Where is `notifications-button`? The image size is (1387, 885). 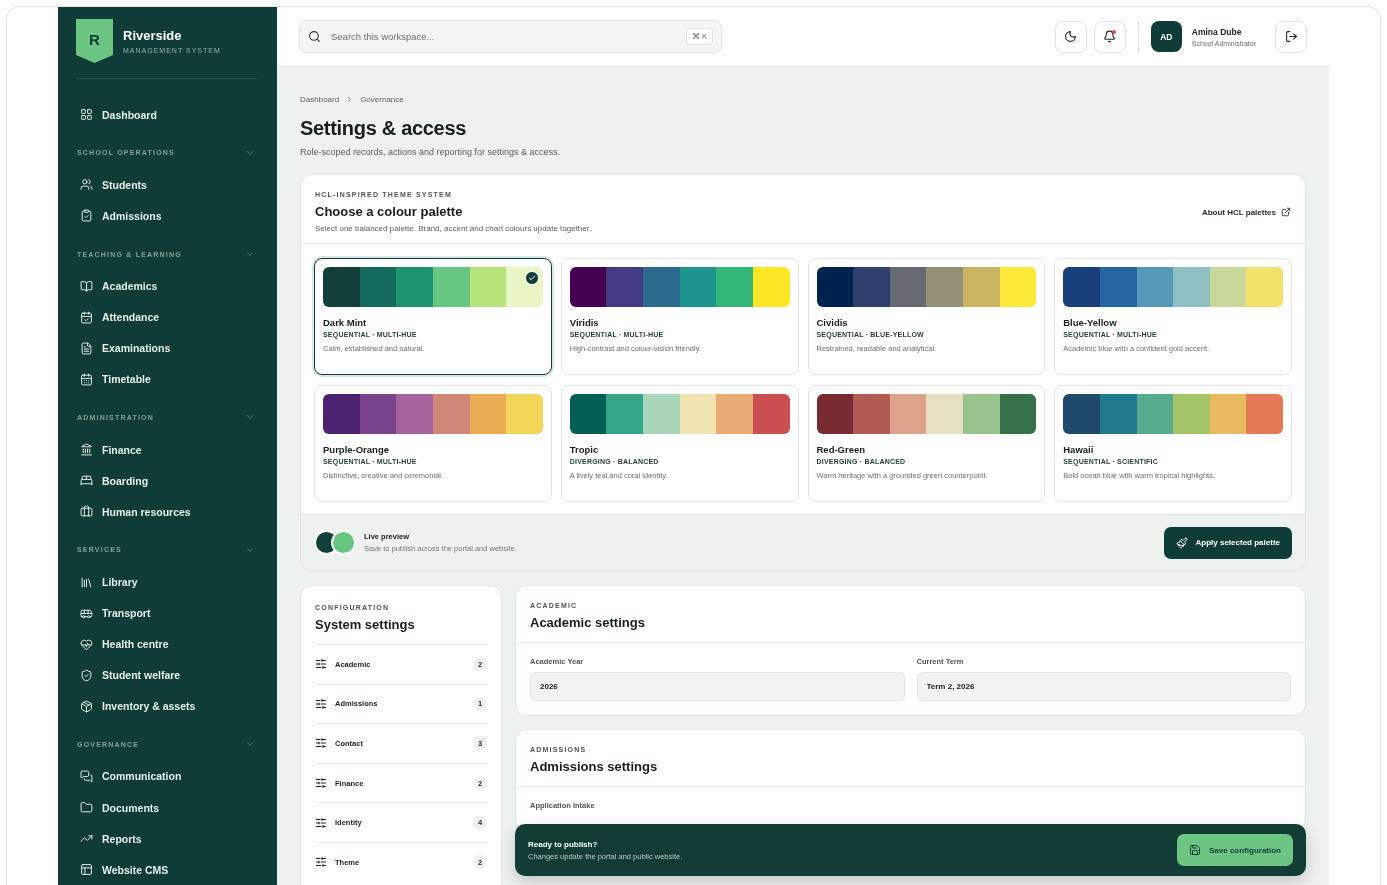 notifications-button is located at coordinates (1109, 36).